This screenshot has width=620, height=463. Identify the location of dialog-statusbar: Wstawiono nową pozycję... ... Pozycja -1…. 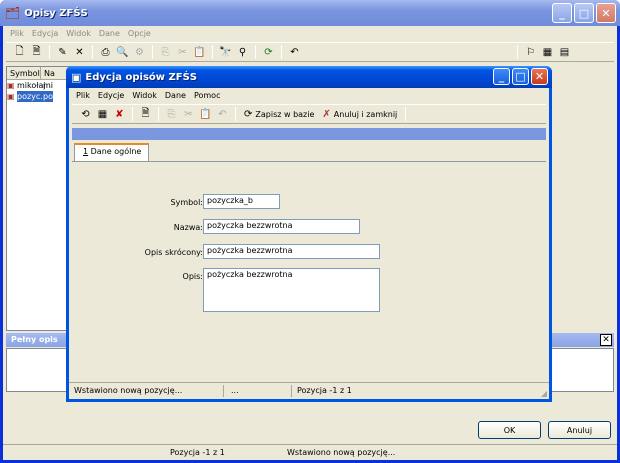
(309, 390).